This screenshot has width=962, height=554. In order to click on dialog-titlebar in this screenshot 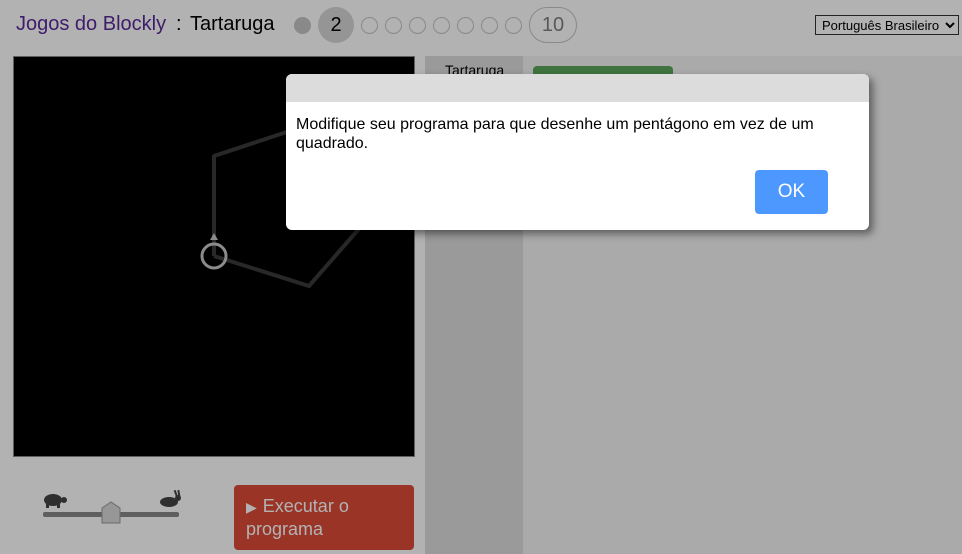, I will do `click(577, 88)`.